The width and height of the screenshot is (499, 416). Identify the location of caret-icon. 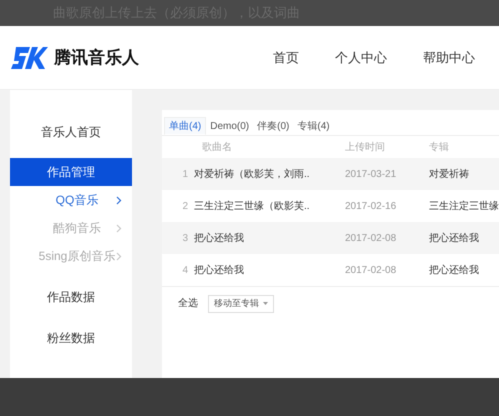
(265, 303).